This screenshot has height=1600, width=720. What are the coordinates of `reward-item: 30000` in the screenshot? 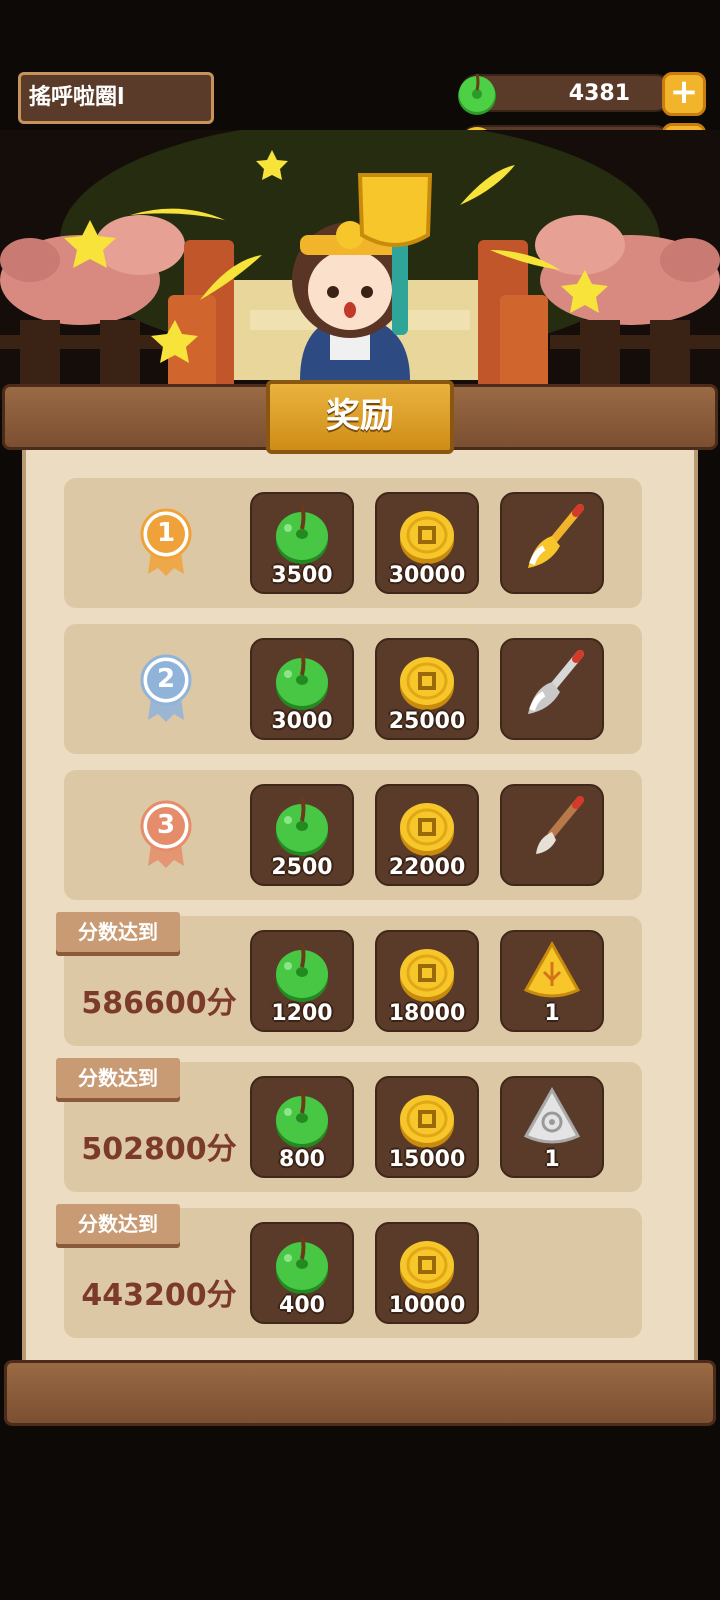 It's located at (427, 543).